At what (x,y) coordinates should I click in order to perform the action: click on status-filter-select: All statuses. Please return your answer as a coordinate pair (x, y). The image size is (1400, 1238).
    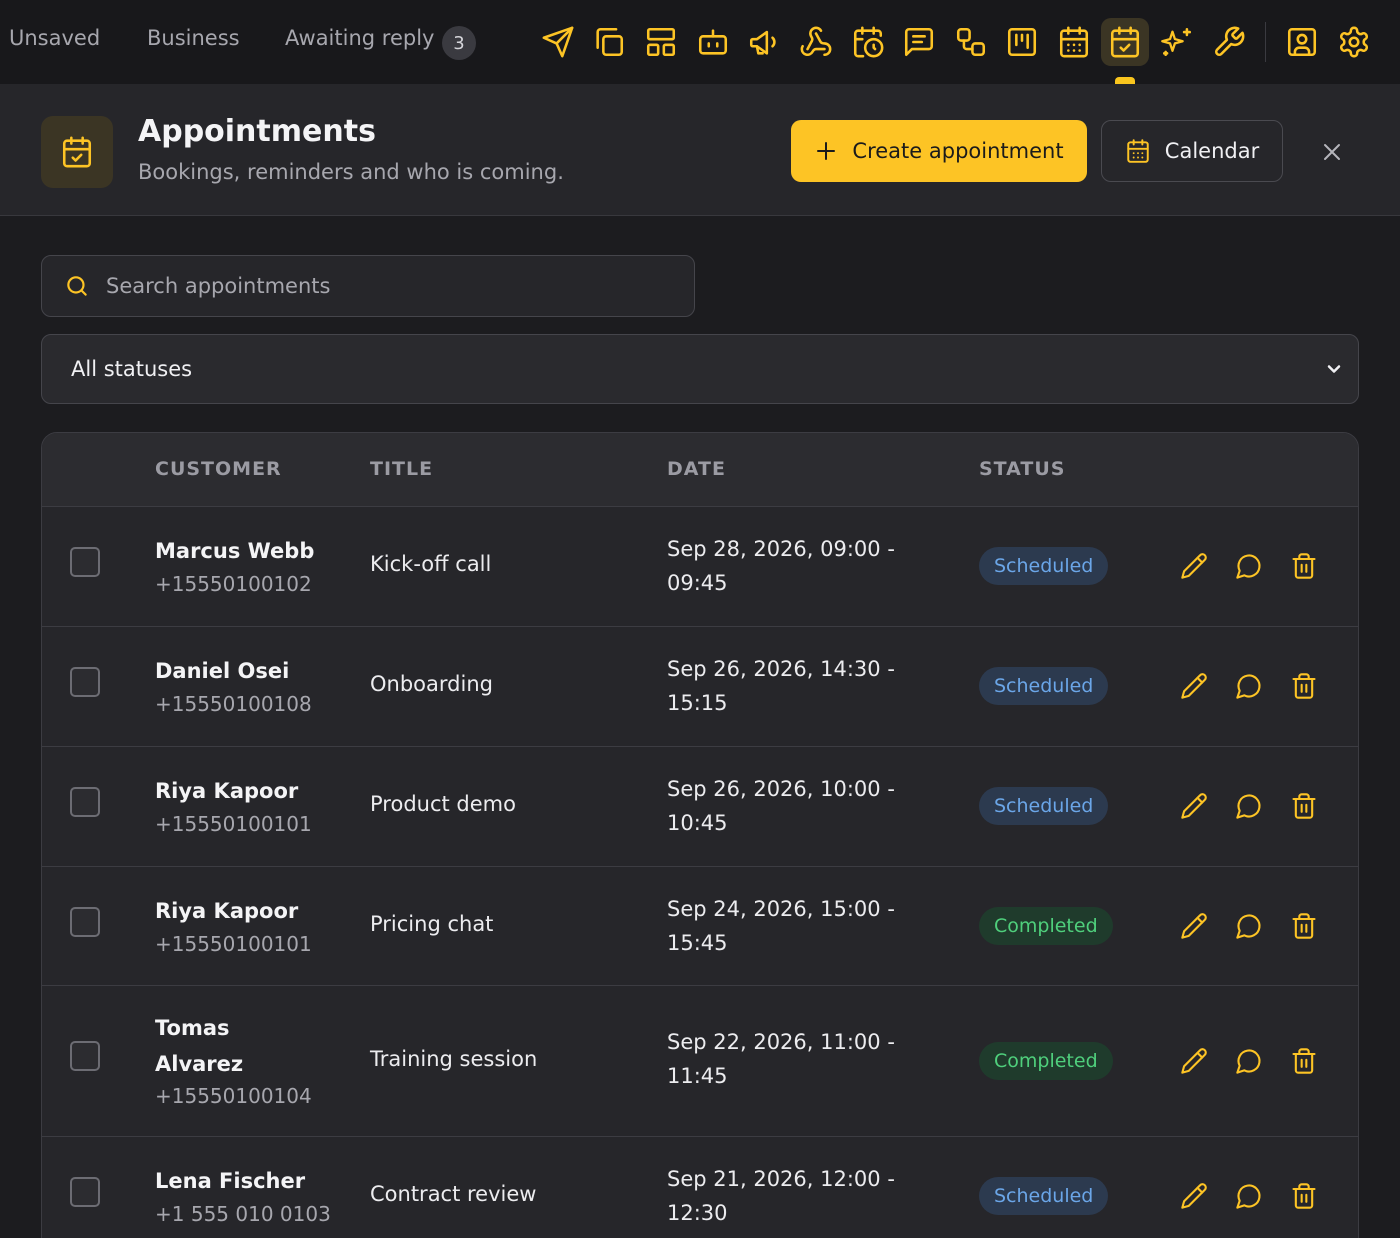
    Looking at the image, I should click on (700, 369).